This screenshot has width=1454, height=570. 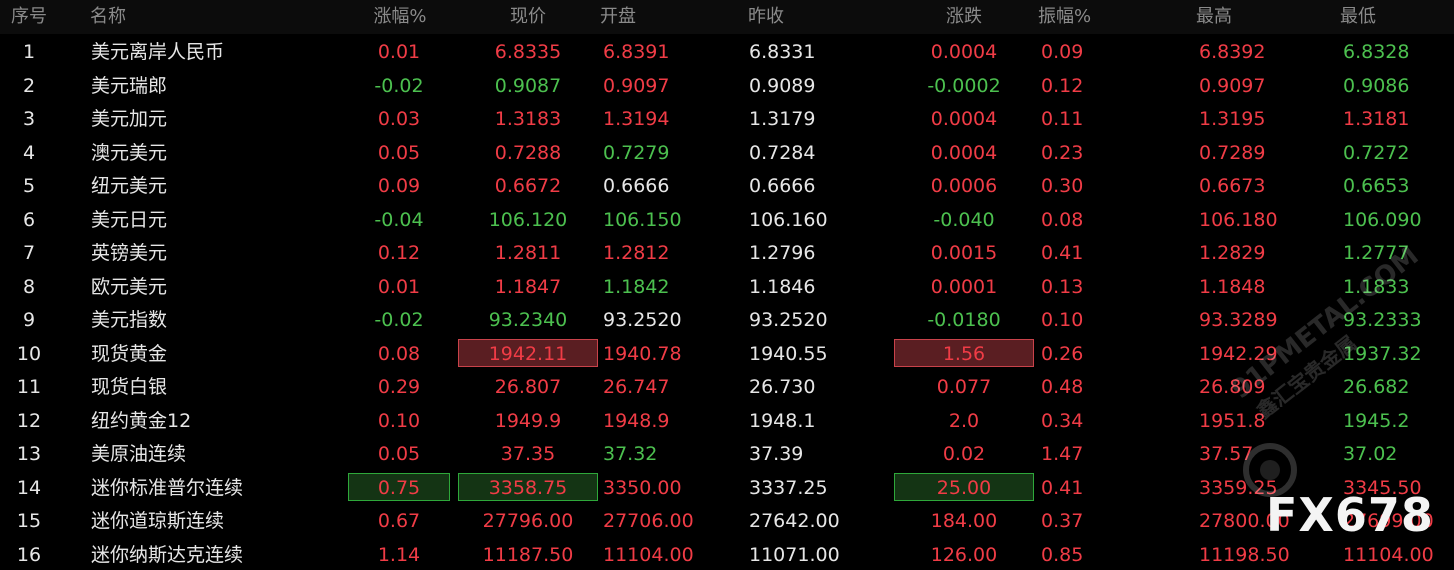 I want to click on cell-chg-pct: -0.04, so click(x=399, y=219).